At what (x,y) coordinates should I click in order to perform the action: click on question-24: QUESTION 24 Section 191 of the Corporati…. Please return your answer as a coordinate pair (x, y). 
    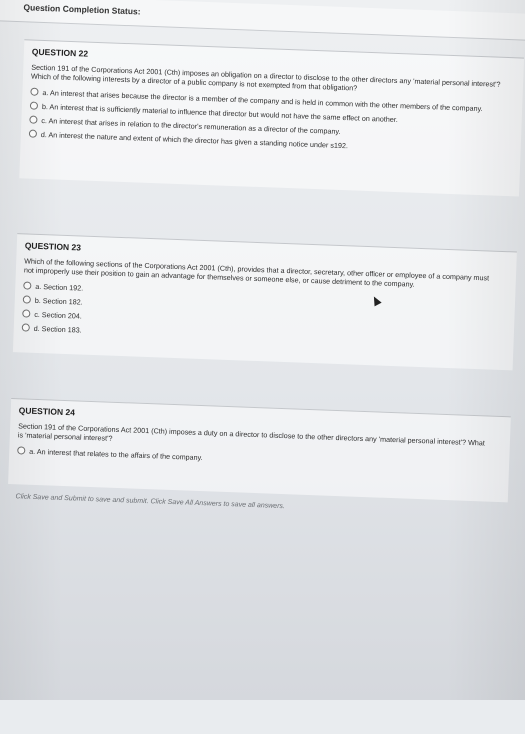
    Looking at the image, I should click on (259, 450).